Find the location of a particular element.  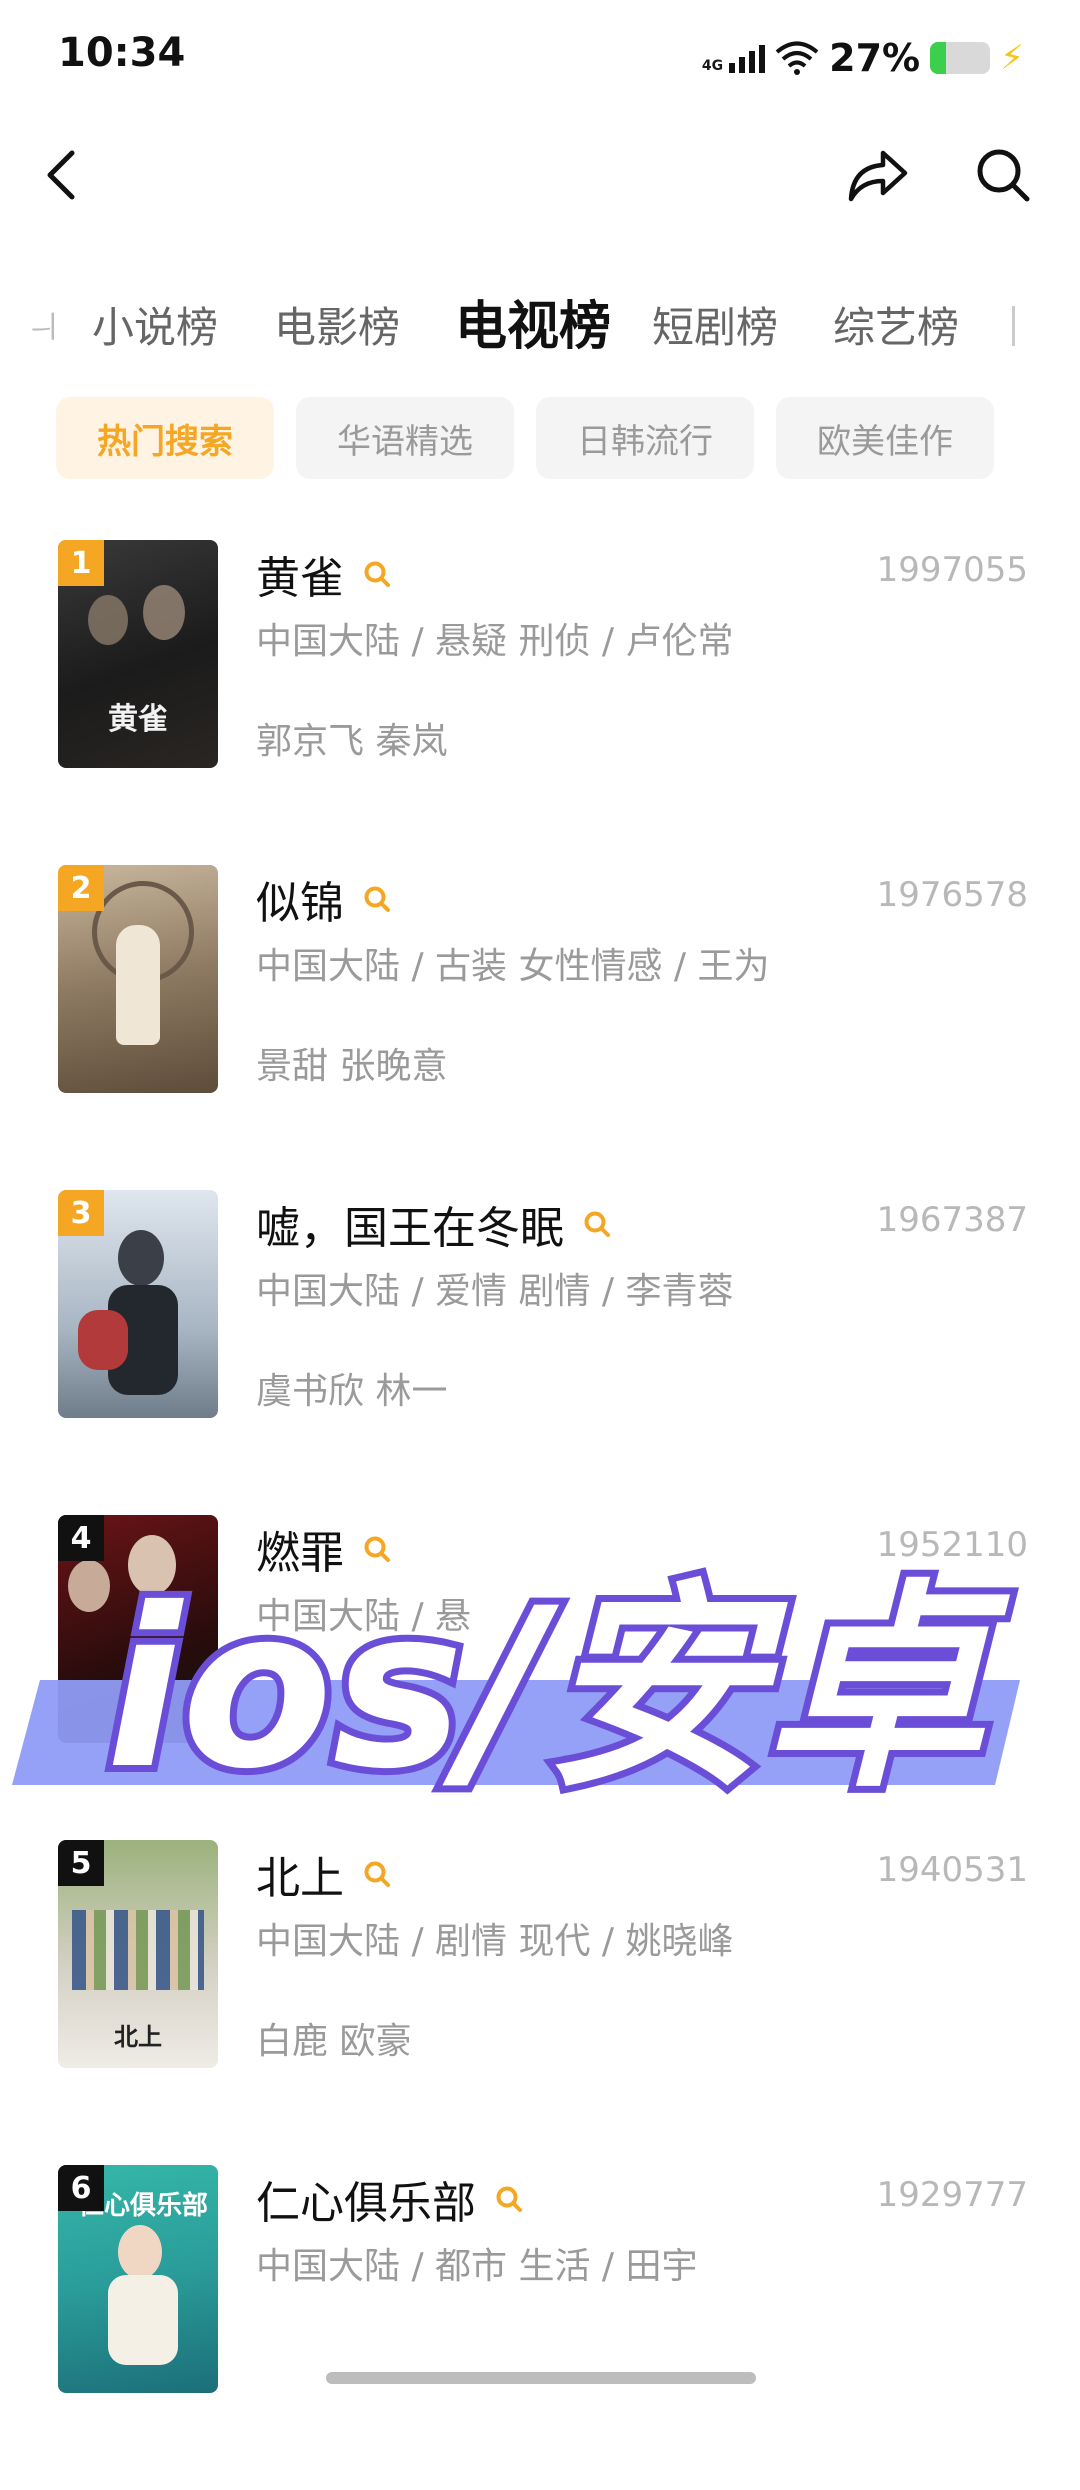

list-item: 北上 5 北上 1940531 中国大陆 / 剧情 现代 / 姚晓峰 白鹿 欧豪 is located at coordinates (540, 2002).